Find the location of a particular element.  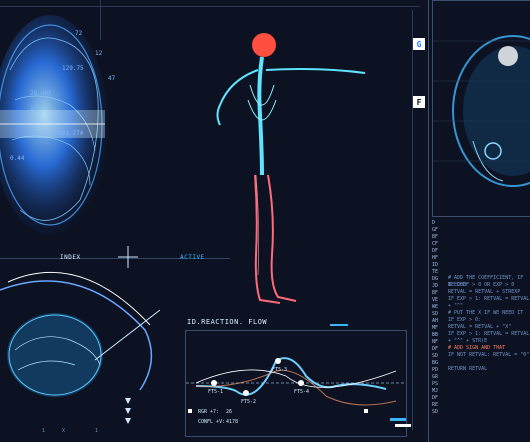

index-bar: INDEX ACTIVE is located at coordinates (115, 257).